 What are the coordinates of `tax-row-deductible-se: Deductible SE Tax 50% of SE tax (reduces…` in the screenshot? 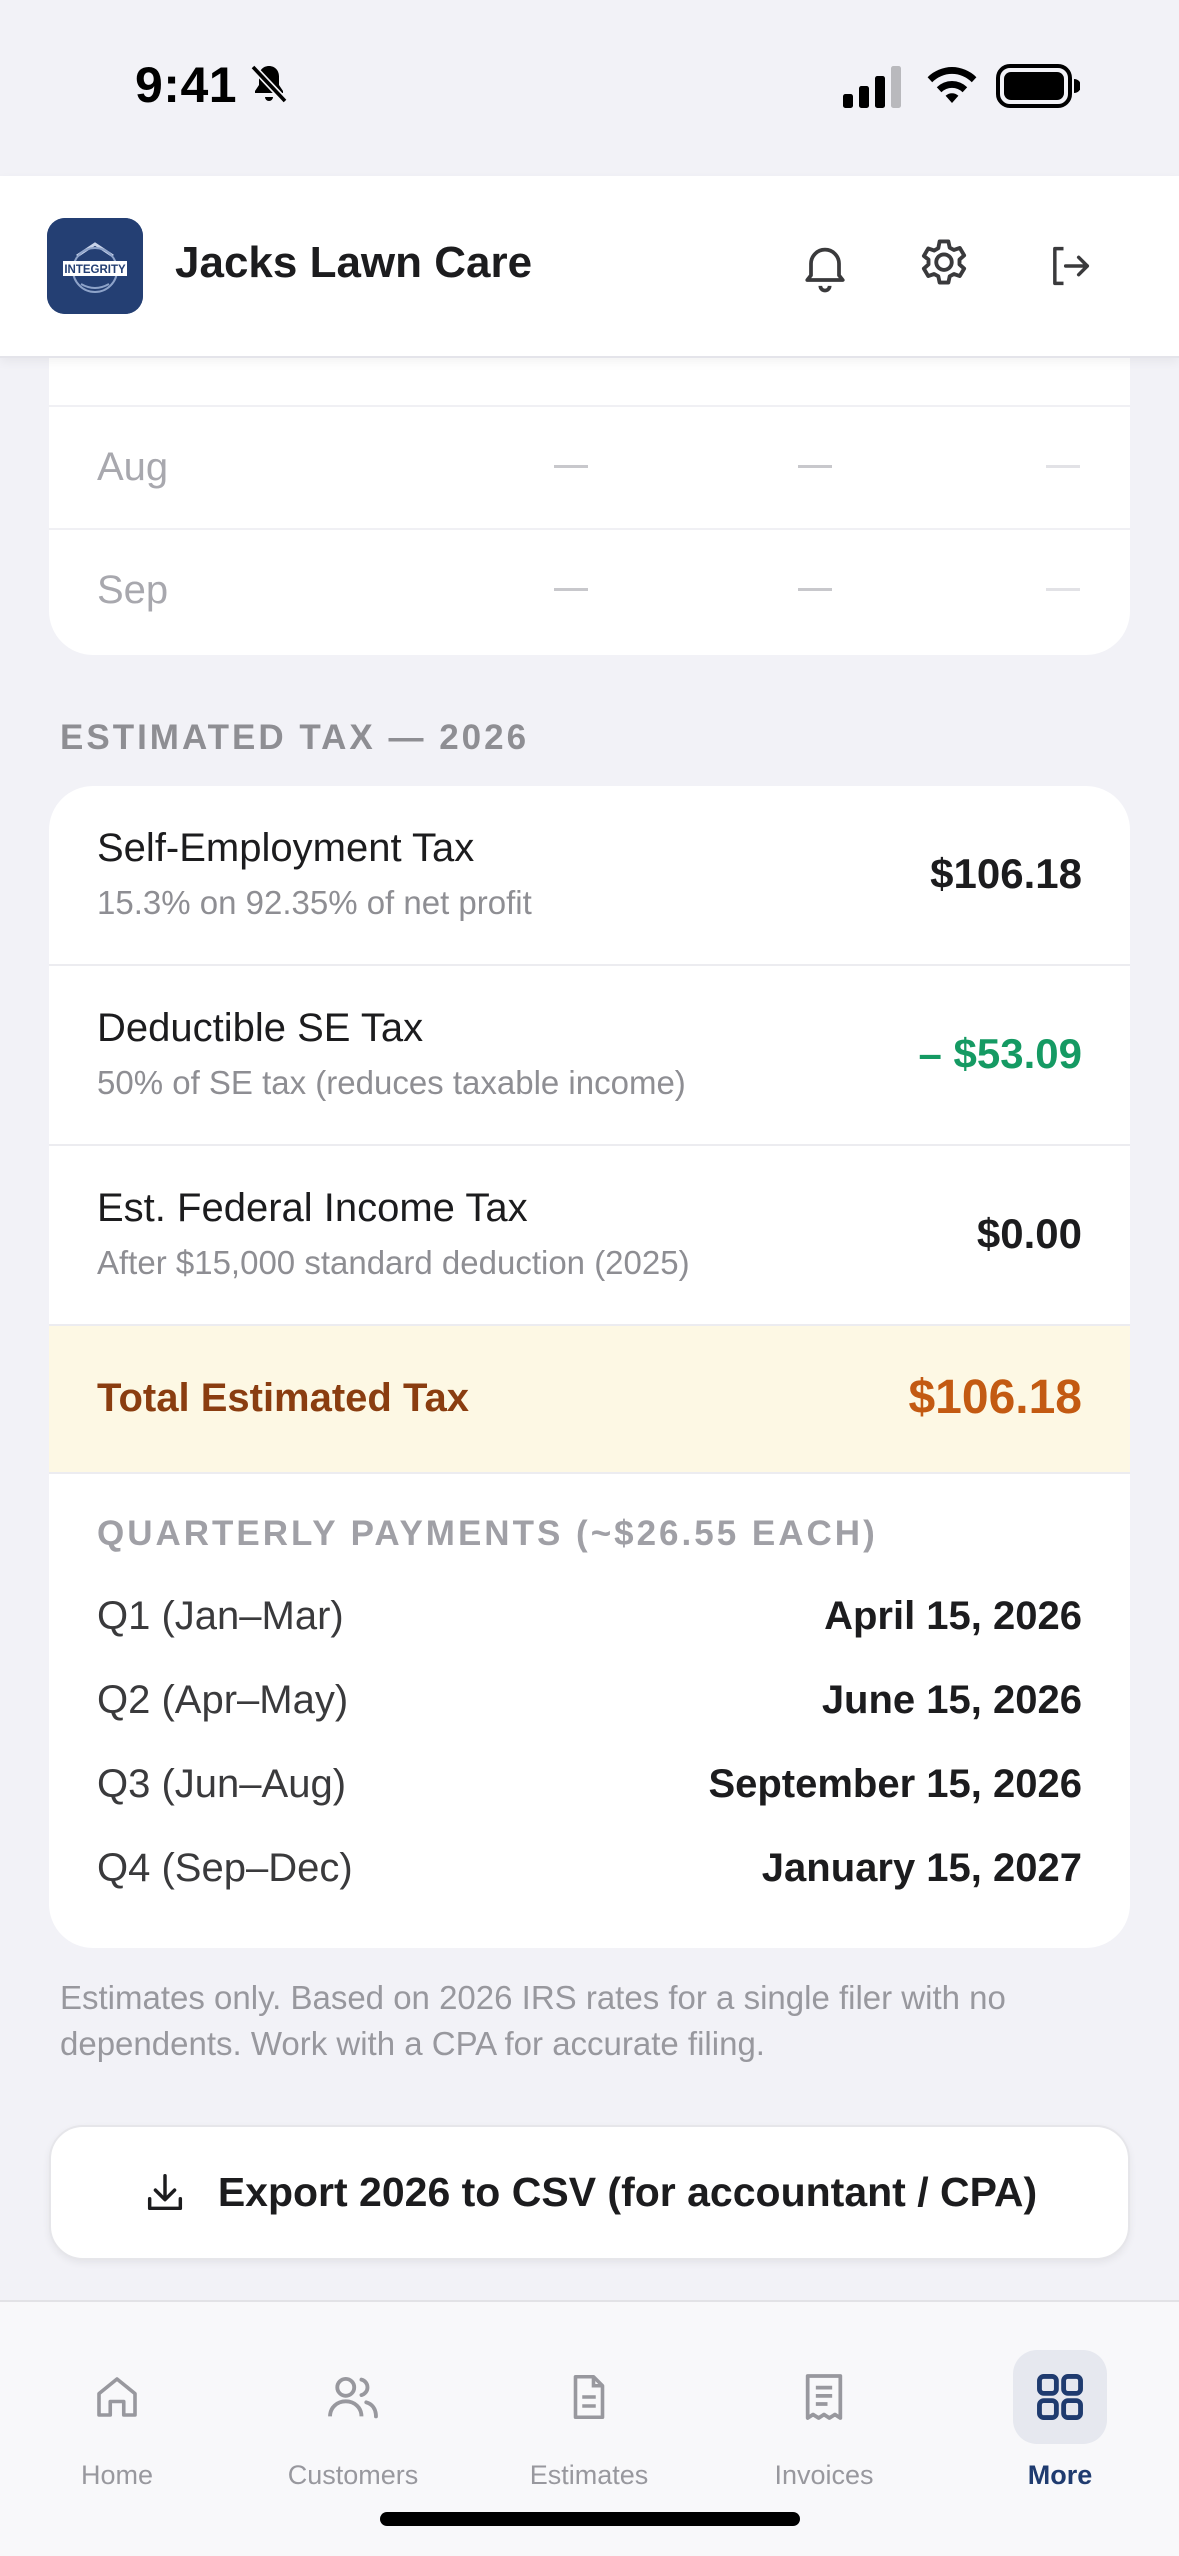 It's located at (589, 1056).